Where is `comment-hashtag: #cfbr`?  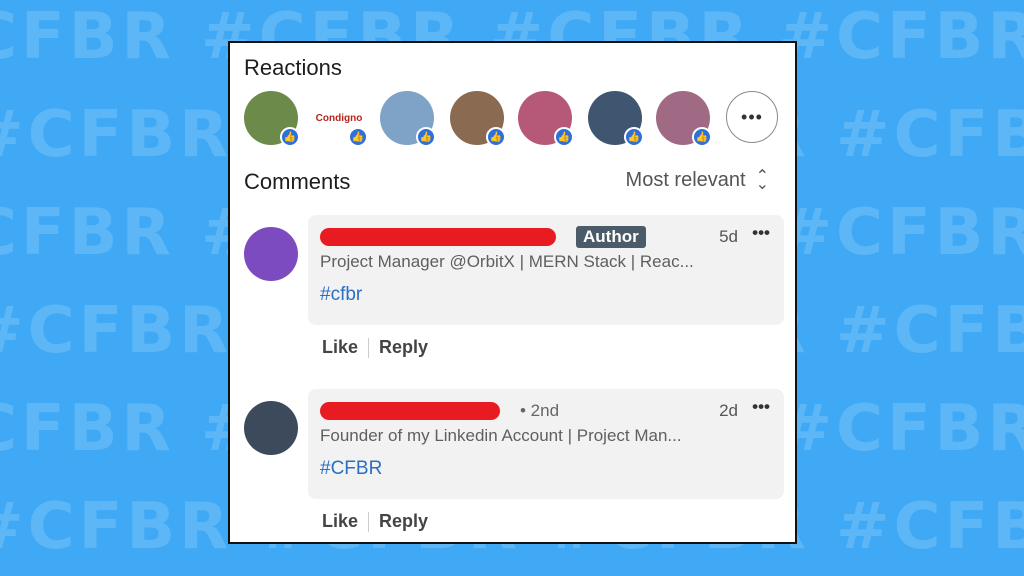 comment-hashtag: #cfbr is located at coordinates (546, 295).